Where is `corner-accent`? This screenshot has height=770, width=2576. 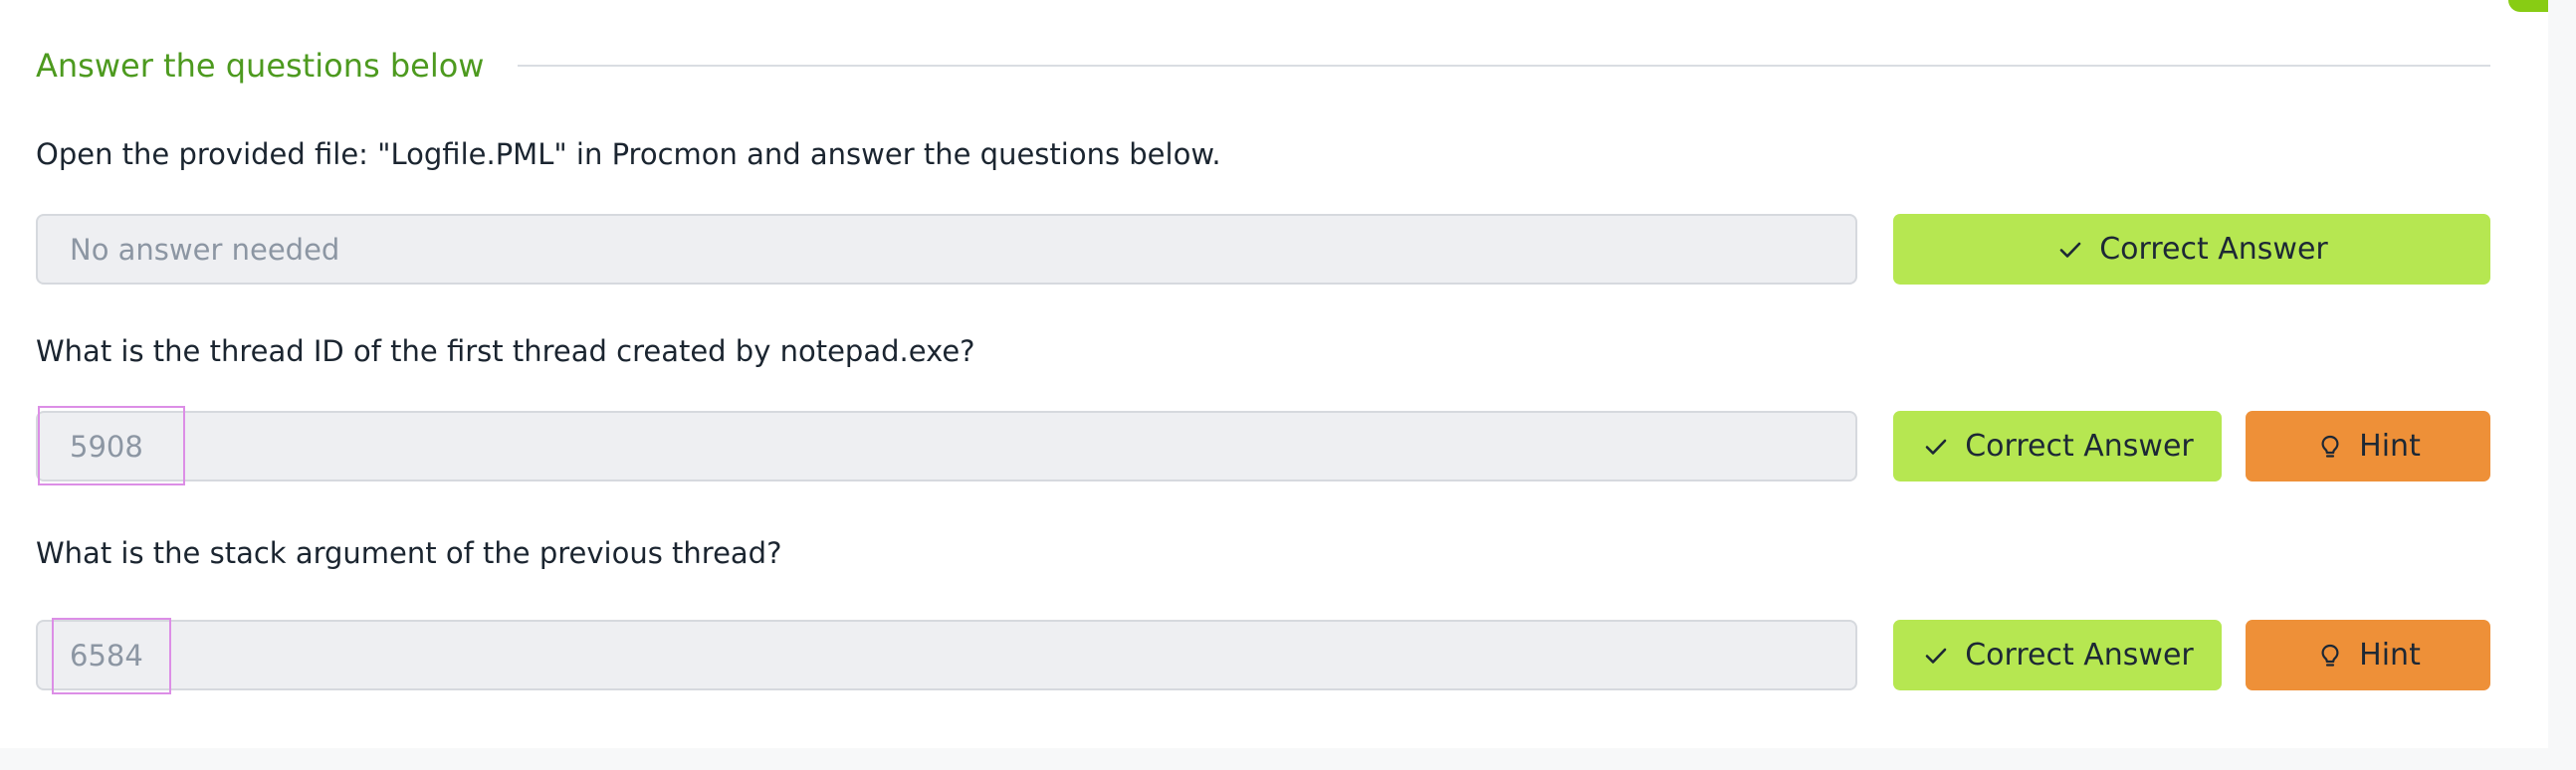
corner-accent is located at coordinates (2528, 6).